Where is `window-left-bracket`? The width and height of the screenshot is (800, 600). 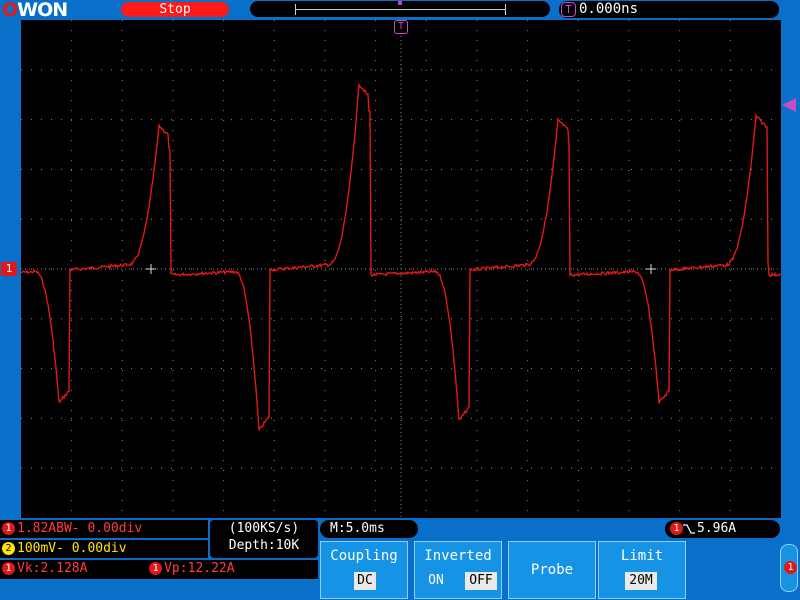
window-left-bracket is located at coordinates (295, 9).